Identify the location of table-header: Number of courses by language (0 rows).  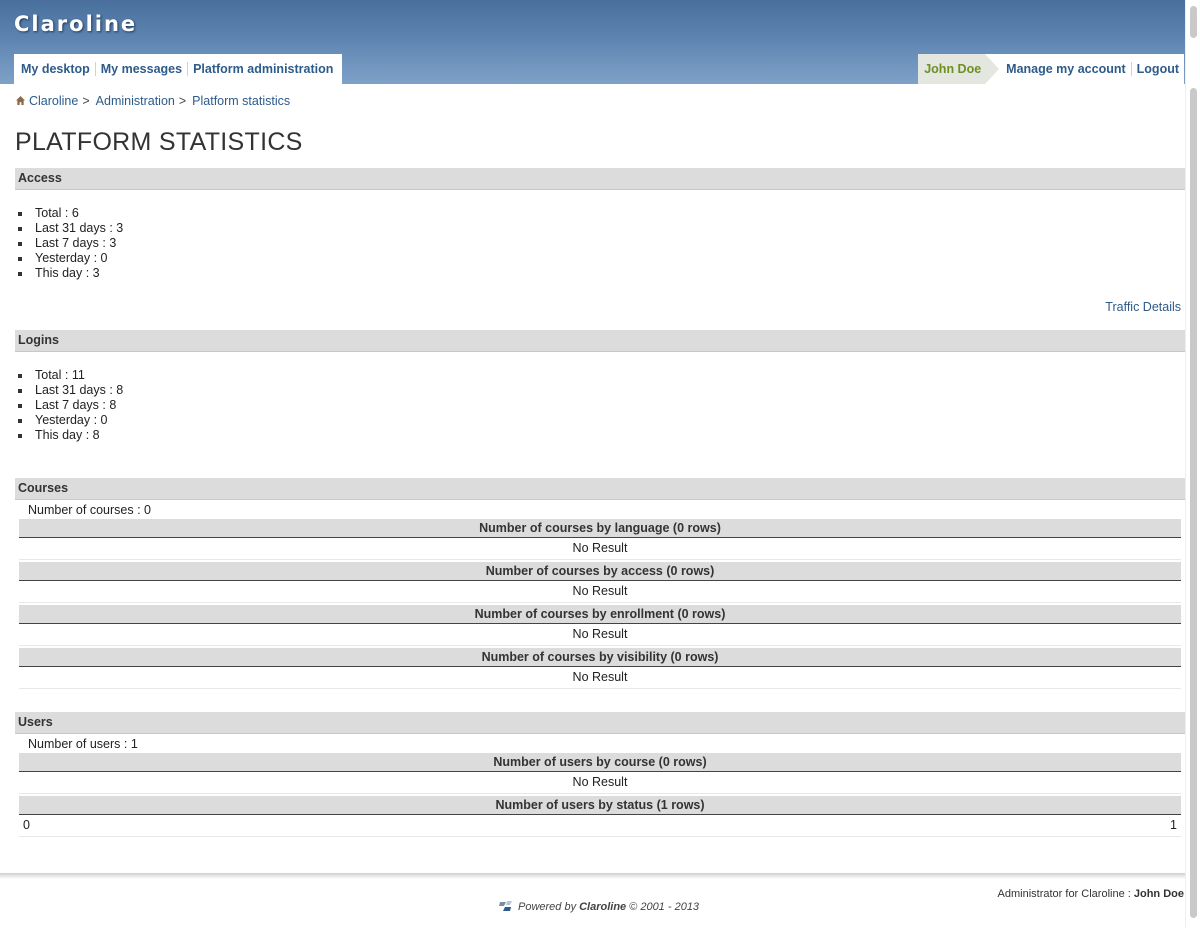
(600, 528).